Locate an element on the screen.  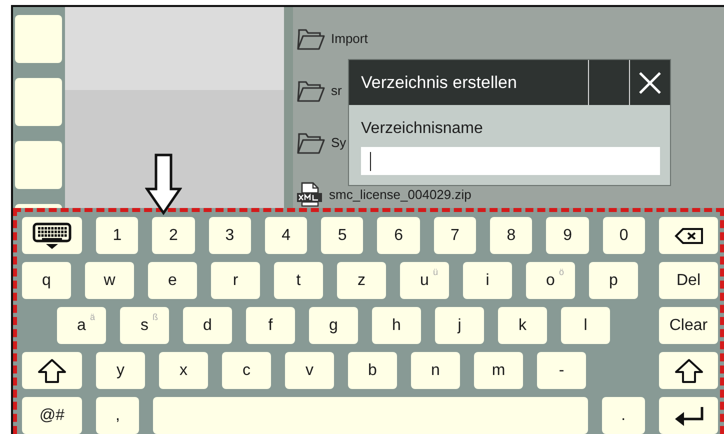
dialog-title: Verzeichnis erstellen is located at coordinates (439, 83).